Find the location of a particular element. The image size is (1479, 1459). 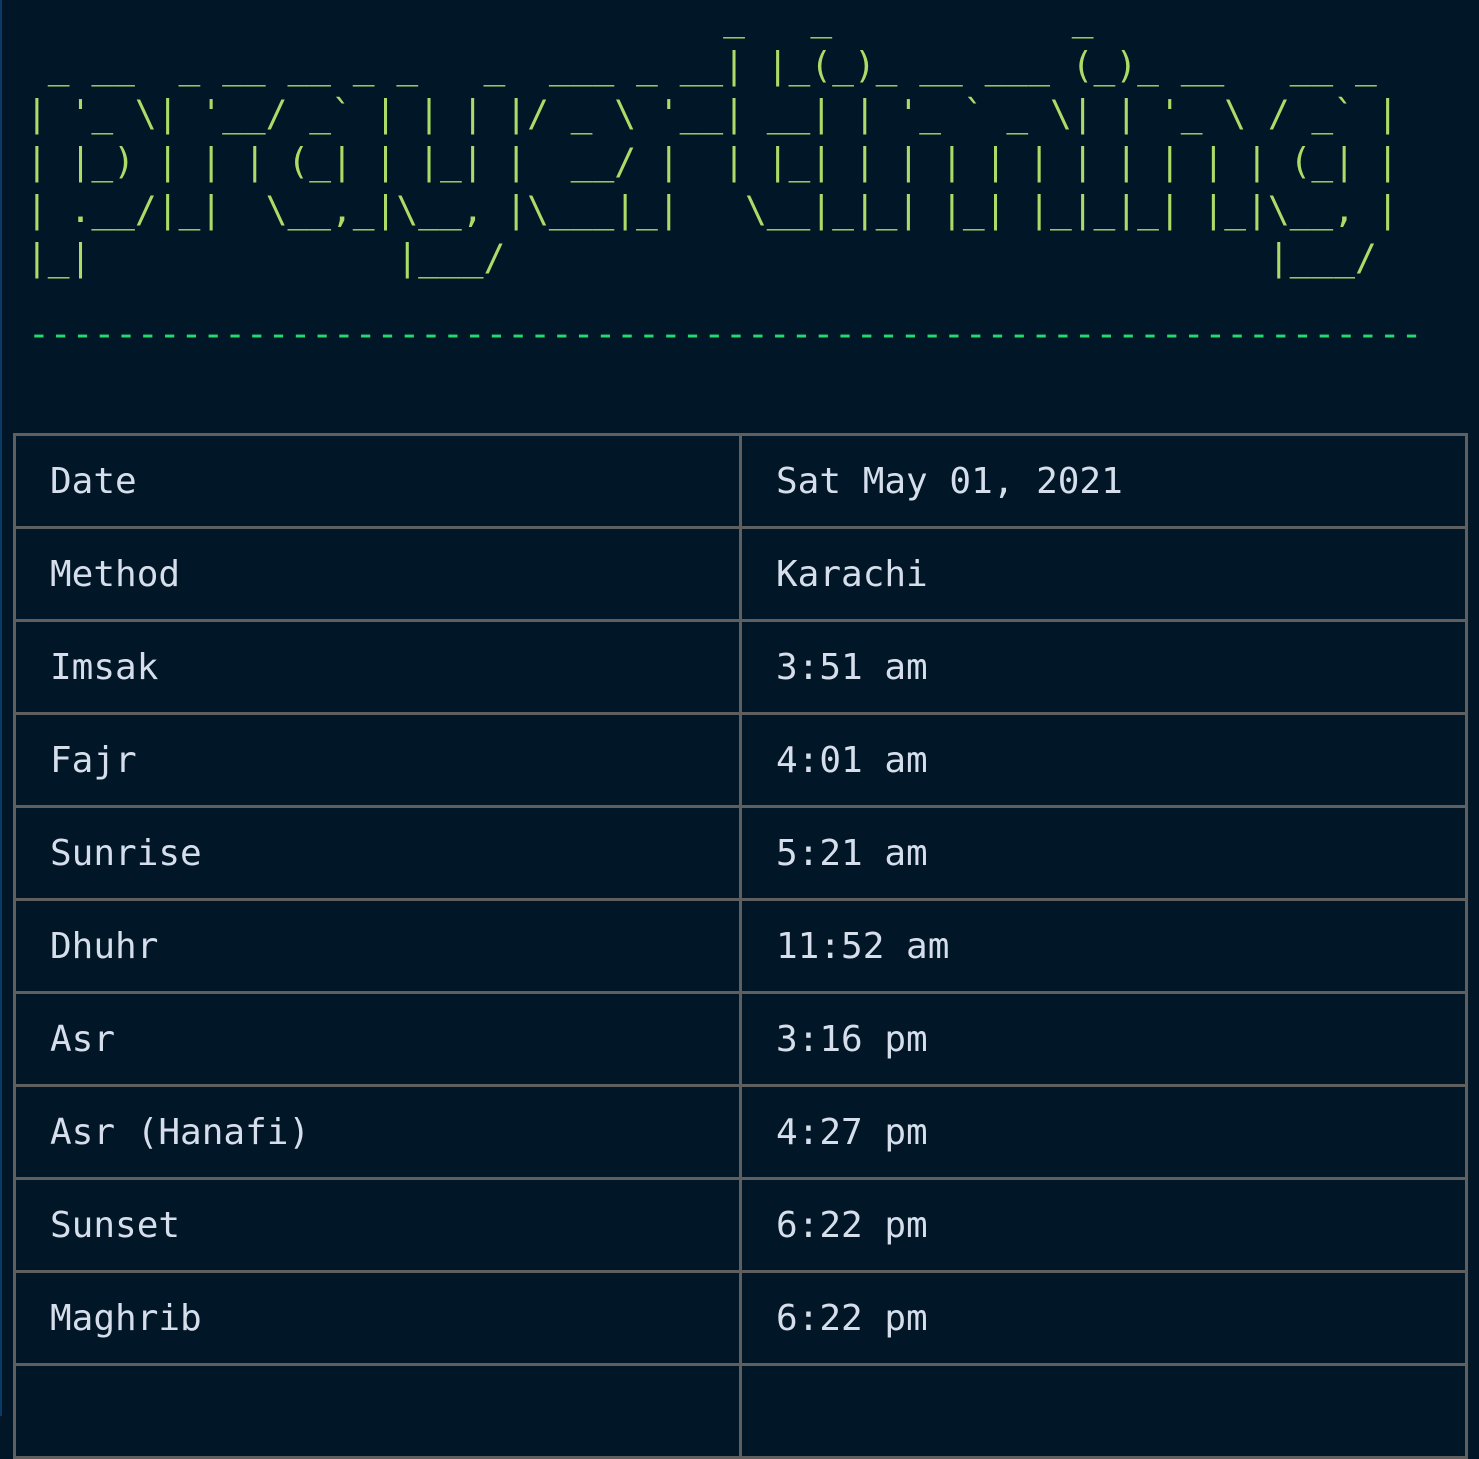

table-row: Asr (Hanafi) 4:27 pm is located at coordinates (740, 1132).